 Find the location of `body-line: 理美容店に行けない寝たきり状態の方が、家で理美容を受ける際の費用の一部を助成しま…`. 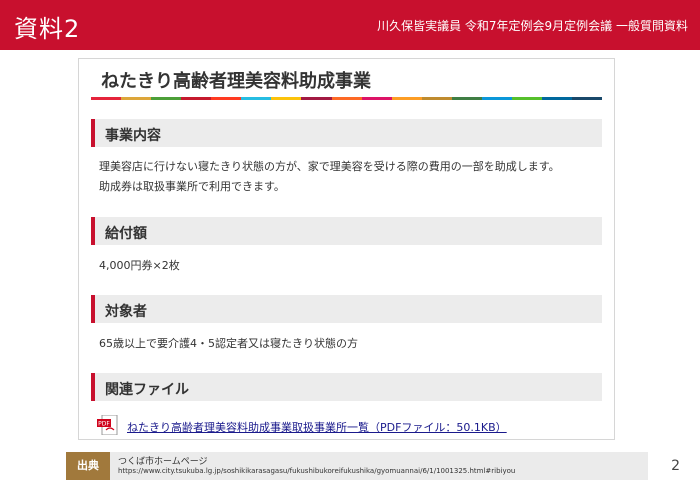

body-line: 理美容店に行けない寝たきり状態の方が、家で理美容を受ける際の費用の一部を助成しま… is located at coordinates (329, 166).